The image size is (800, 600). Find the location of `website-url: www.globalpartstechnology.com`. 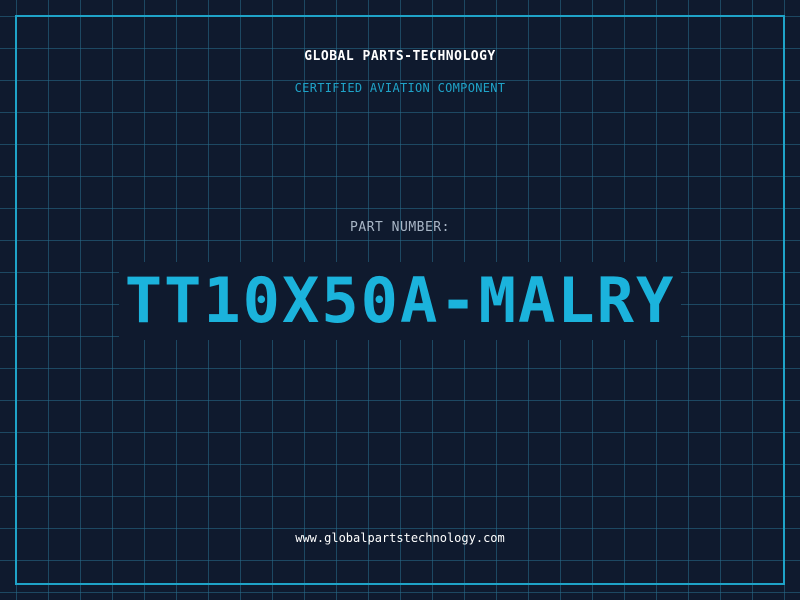

website-url: www.globalpartstechnology.com is located at coordinates (400, 538).